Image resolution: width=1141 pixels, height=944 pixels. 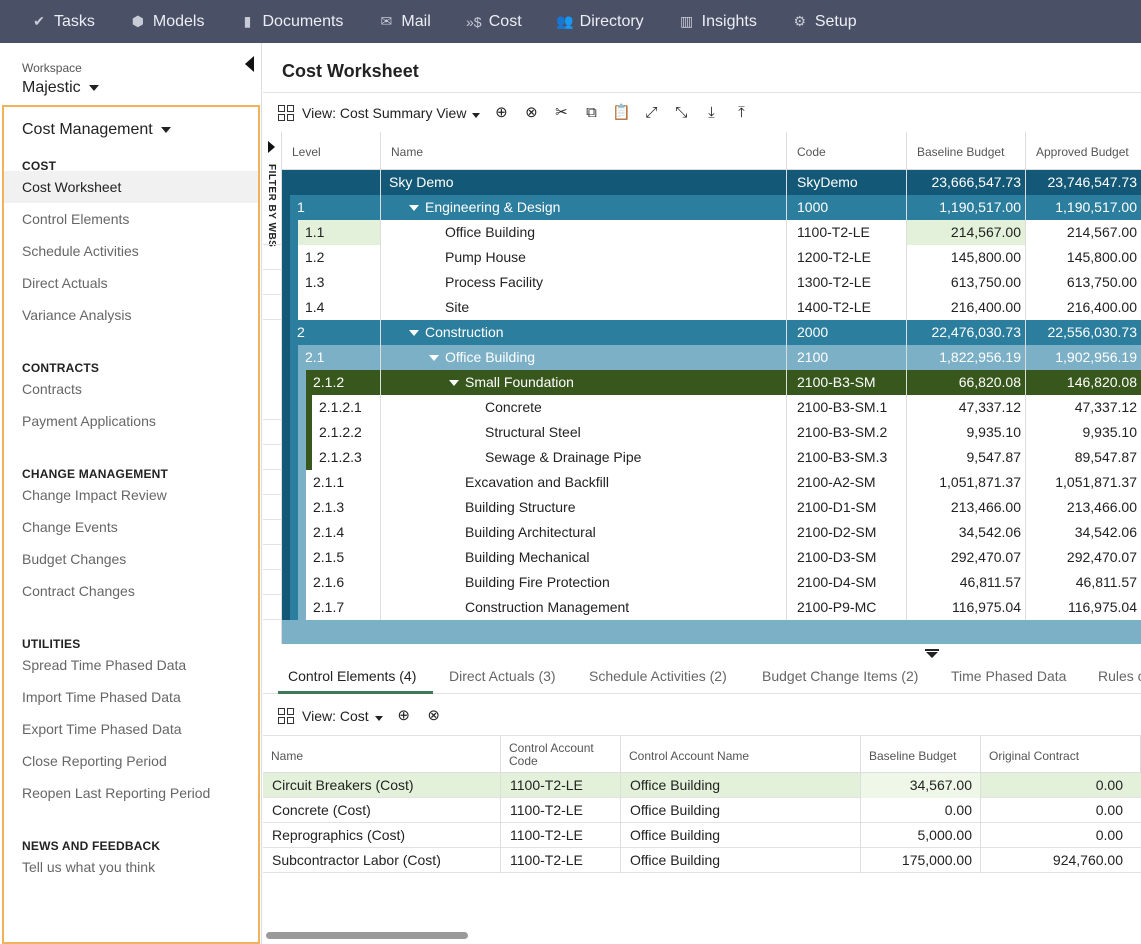 I want to click on upload-icon: ⤒, so click(x=741, y=113).